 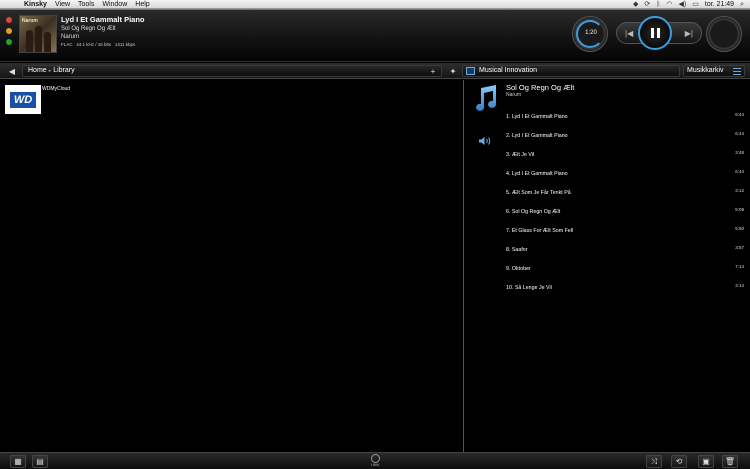 What do you see at coordinates (625, 233) in the screenshot?
I see `track-row: 7. Et Glass For Ælt Som Fell 5:50` at bounding box center [625, 233].